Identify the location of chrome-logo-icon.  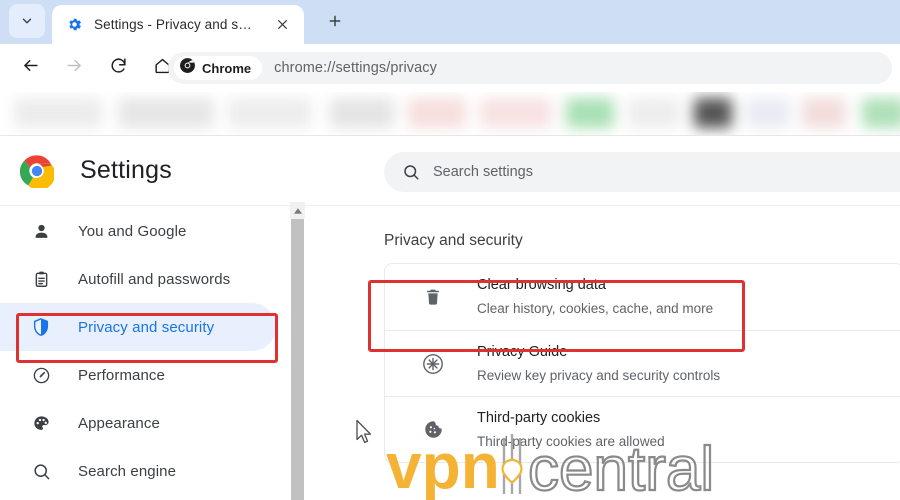
(37, 172).